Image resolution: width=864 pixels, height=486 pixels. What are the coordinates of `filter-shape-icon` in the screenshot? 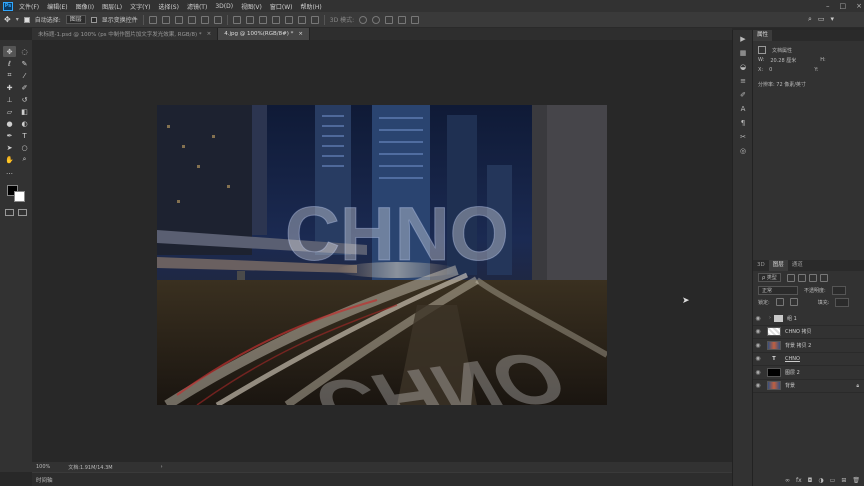 It's located at (823, 277).